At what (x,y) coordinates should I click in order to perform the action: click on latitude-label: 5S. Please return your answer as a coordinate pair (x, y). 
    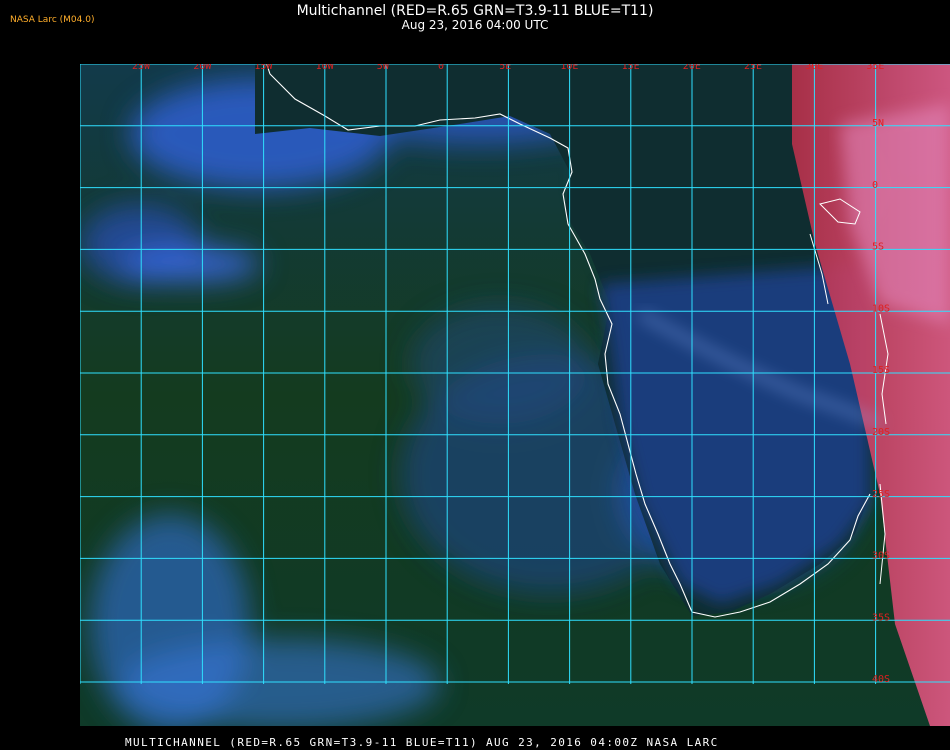
    Looking at the image, I should click on (878, 247).